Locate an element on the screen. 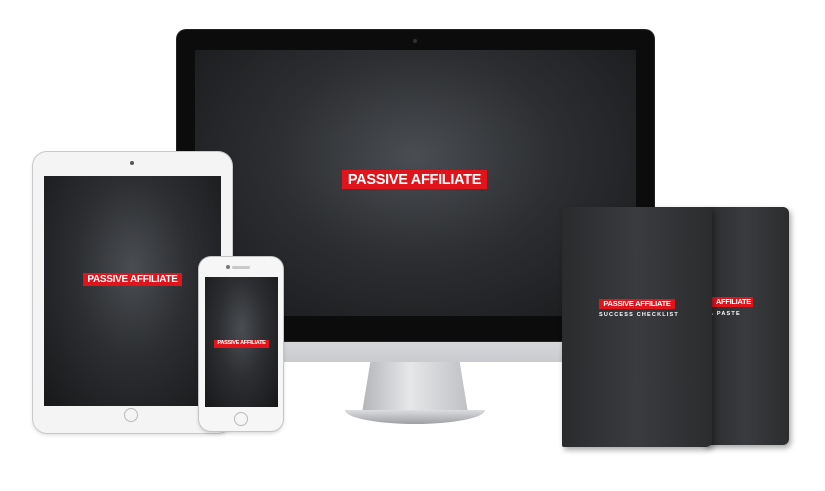 This screenshot has height=491, width=825. iphone-logo: PASSIVE AFFILIATE is located at coordinates (241, 344).